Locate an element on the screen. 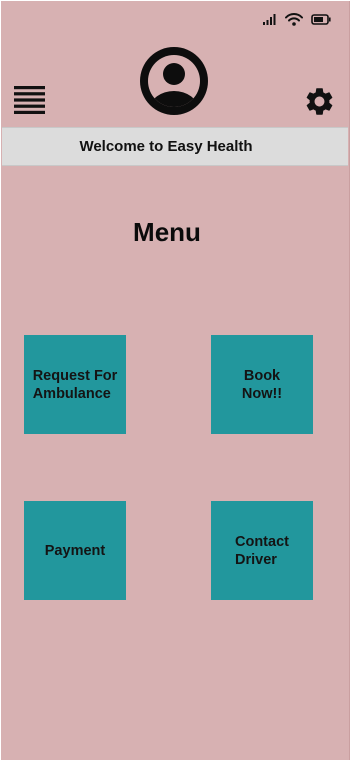 The width and height of the screenshot is (350, 764). payment-button: Payment is located at coordinates (75, 550).